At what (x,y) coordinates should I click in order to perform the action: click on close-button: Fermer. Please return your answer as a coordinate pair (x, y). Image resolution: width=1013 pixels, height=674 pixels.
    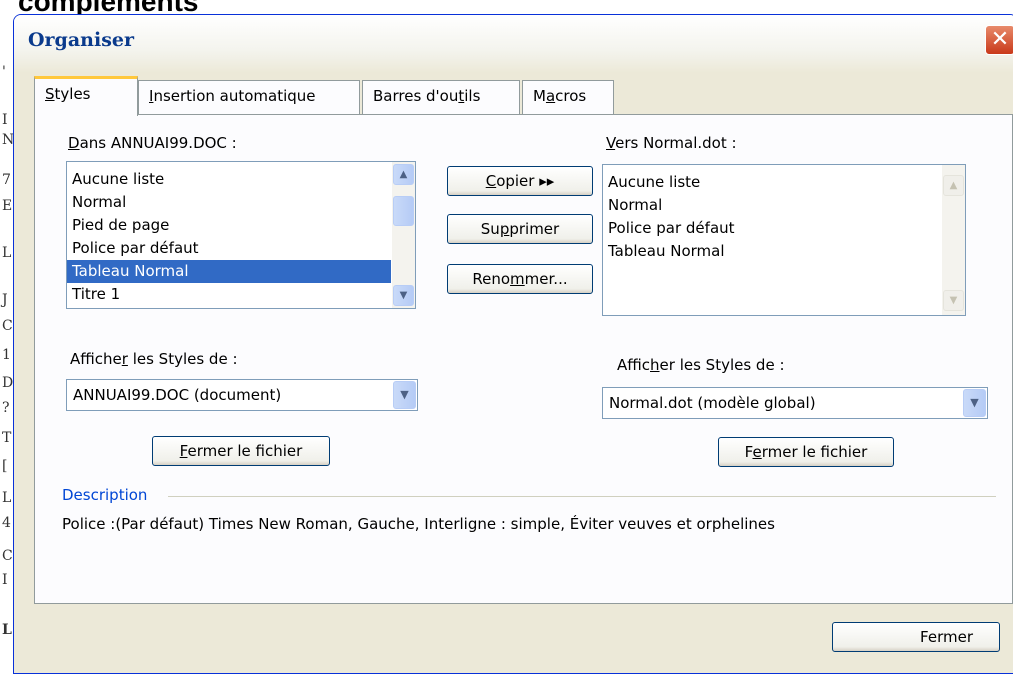
    Looking at the image, I should click on (916, 637).